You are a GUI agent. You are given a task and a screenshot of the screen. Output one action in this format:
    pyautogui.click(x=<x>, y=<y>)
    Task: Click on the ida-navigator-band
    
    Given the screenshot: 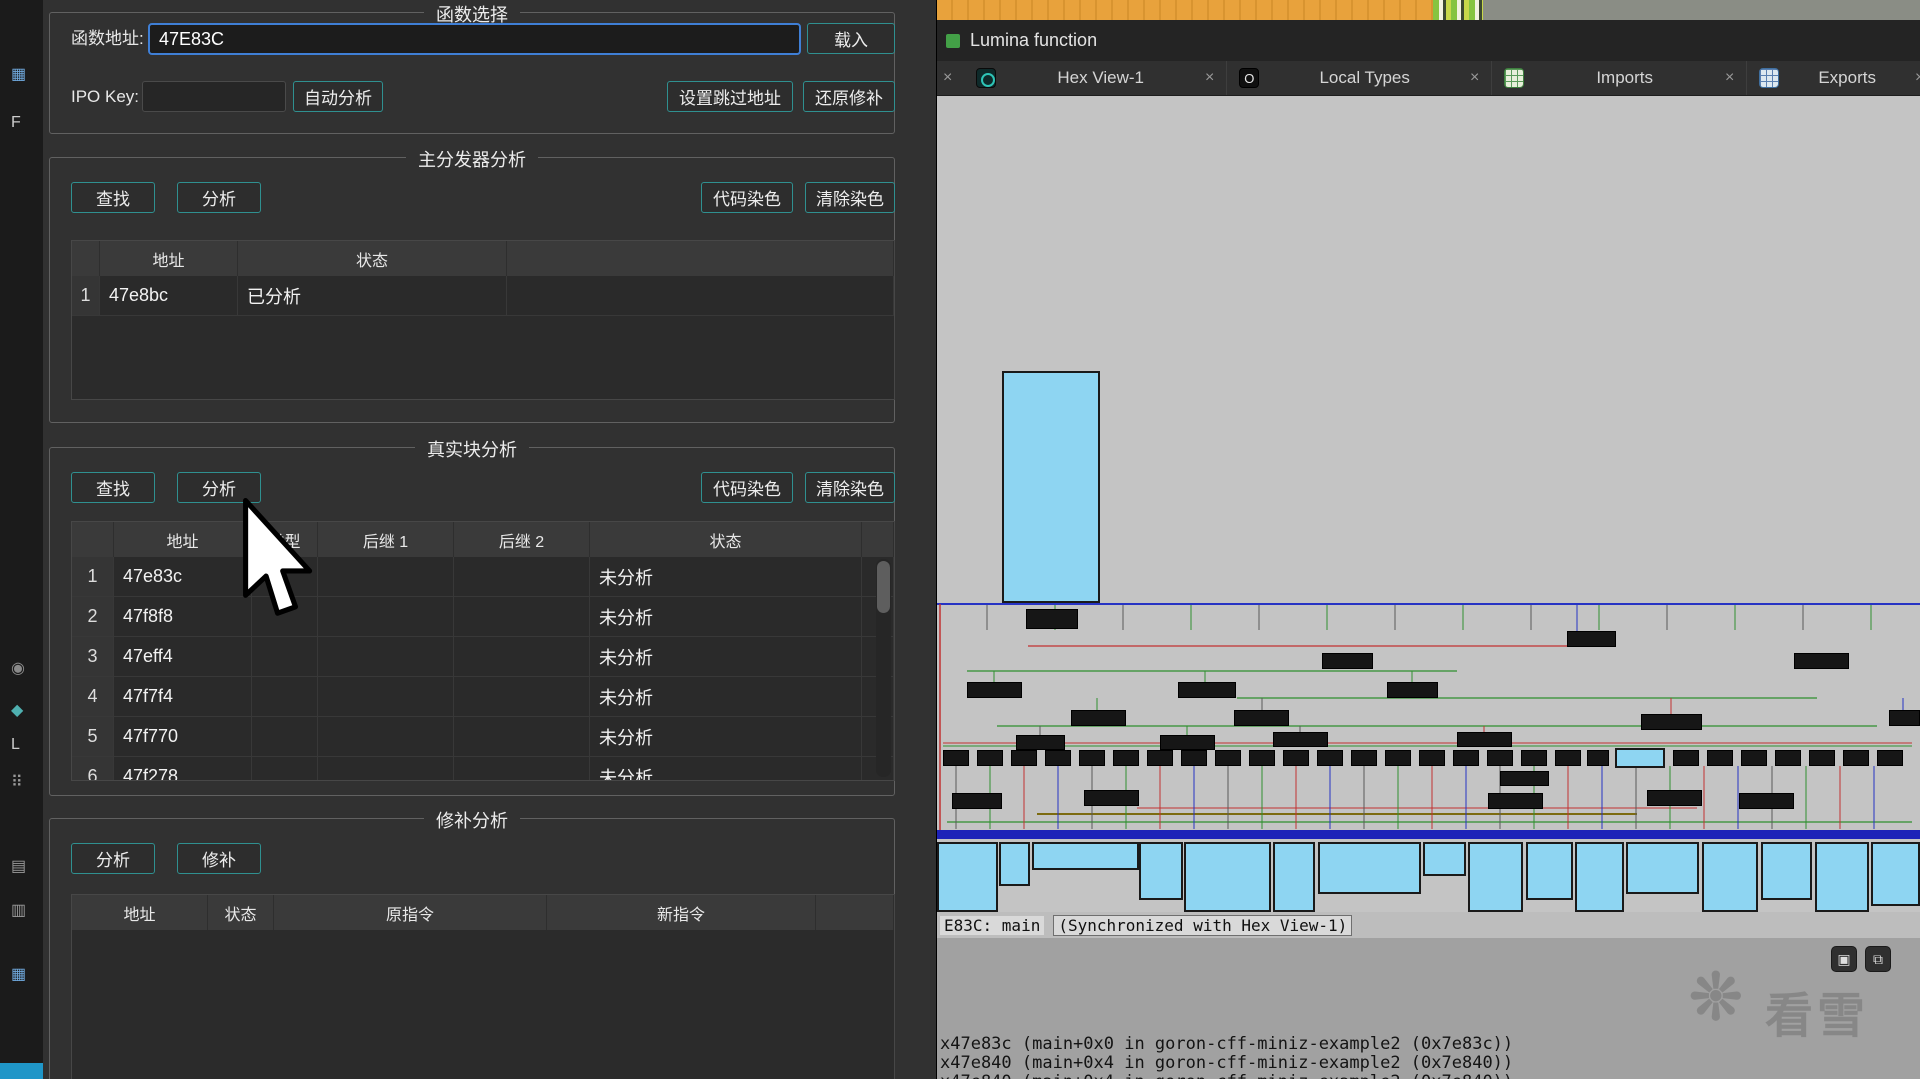 What is the action you would take?
    pyautogui.click(x=1428, y=10)
    